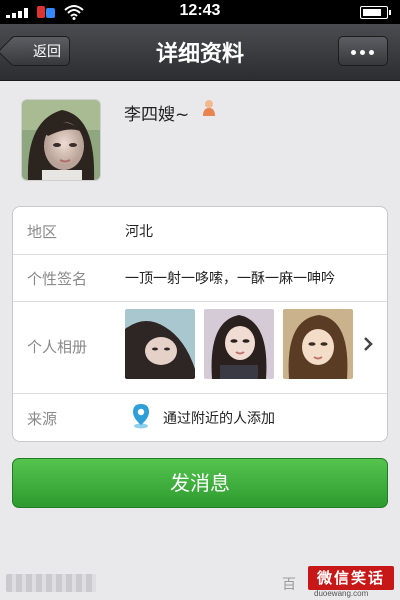  What do you see at coordinates (157, 115) in the screenshot?
I see `contact-name: 李四嫂~` at bounding box center [157, 115].